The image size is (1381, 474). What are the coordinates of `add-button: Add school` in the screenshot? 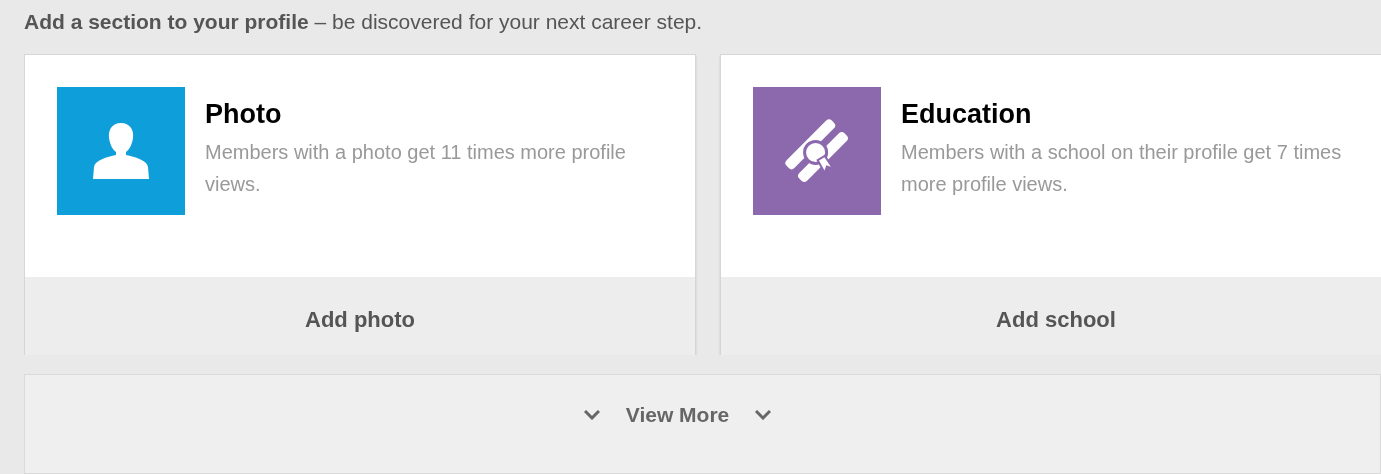 It's located at (1051, 316).